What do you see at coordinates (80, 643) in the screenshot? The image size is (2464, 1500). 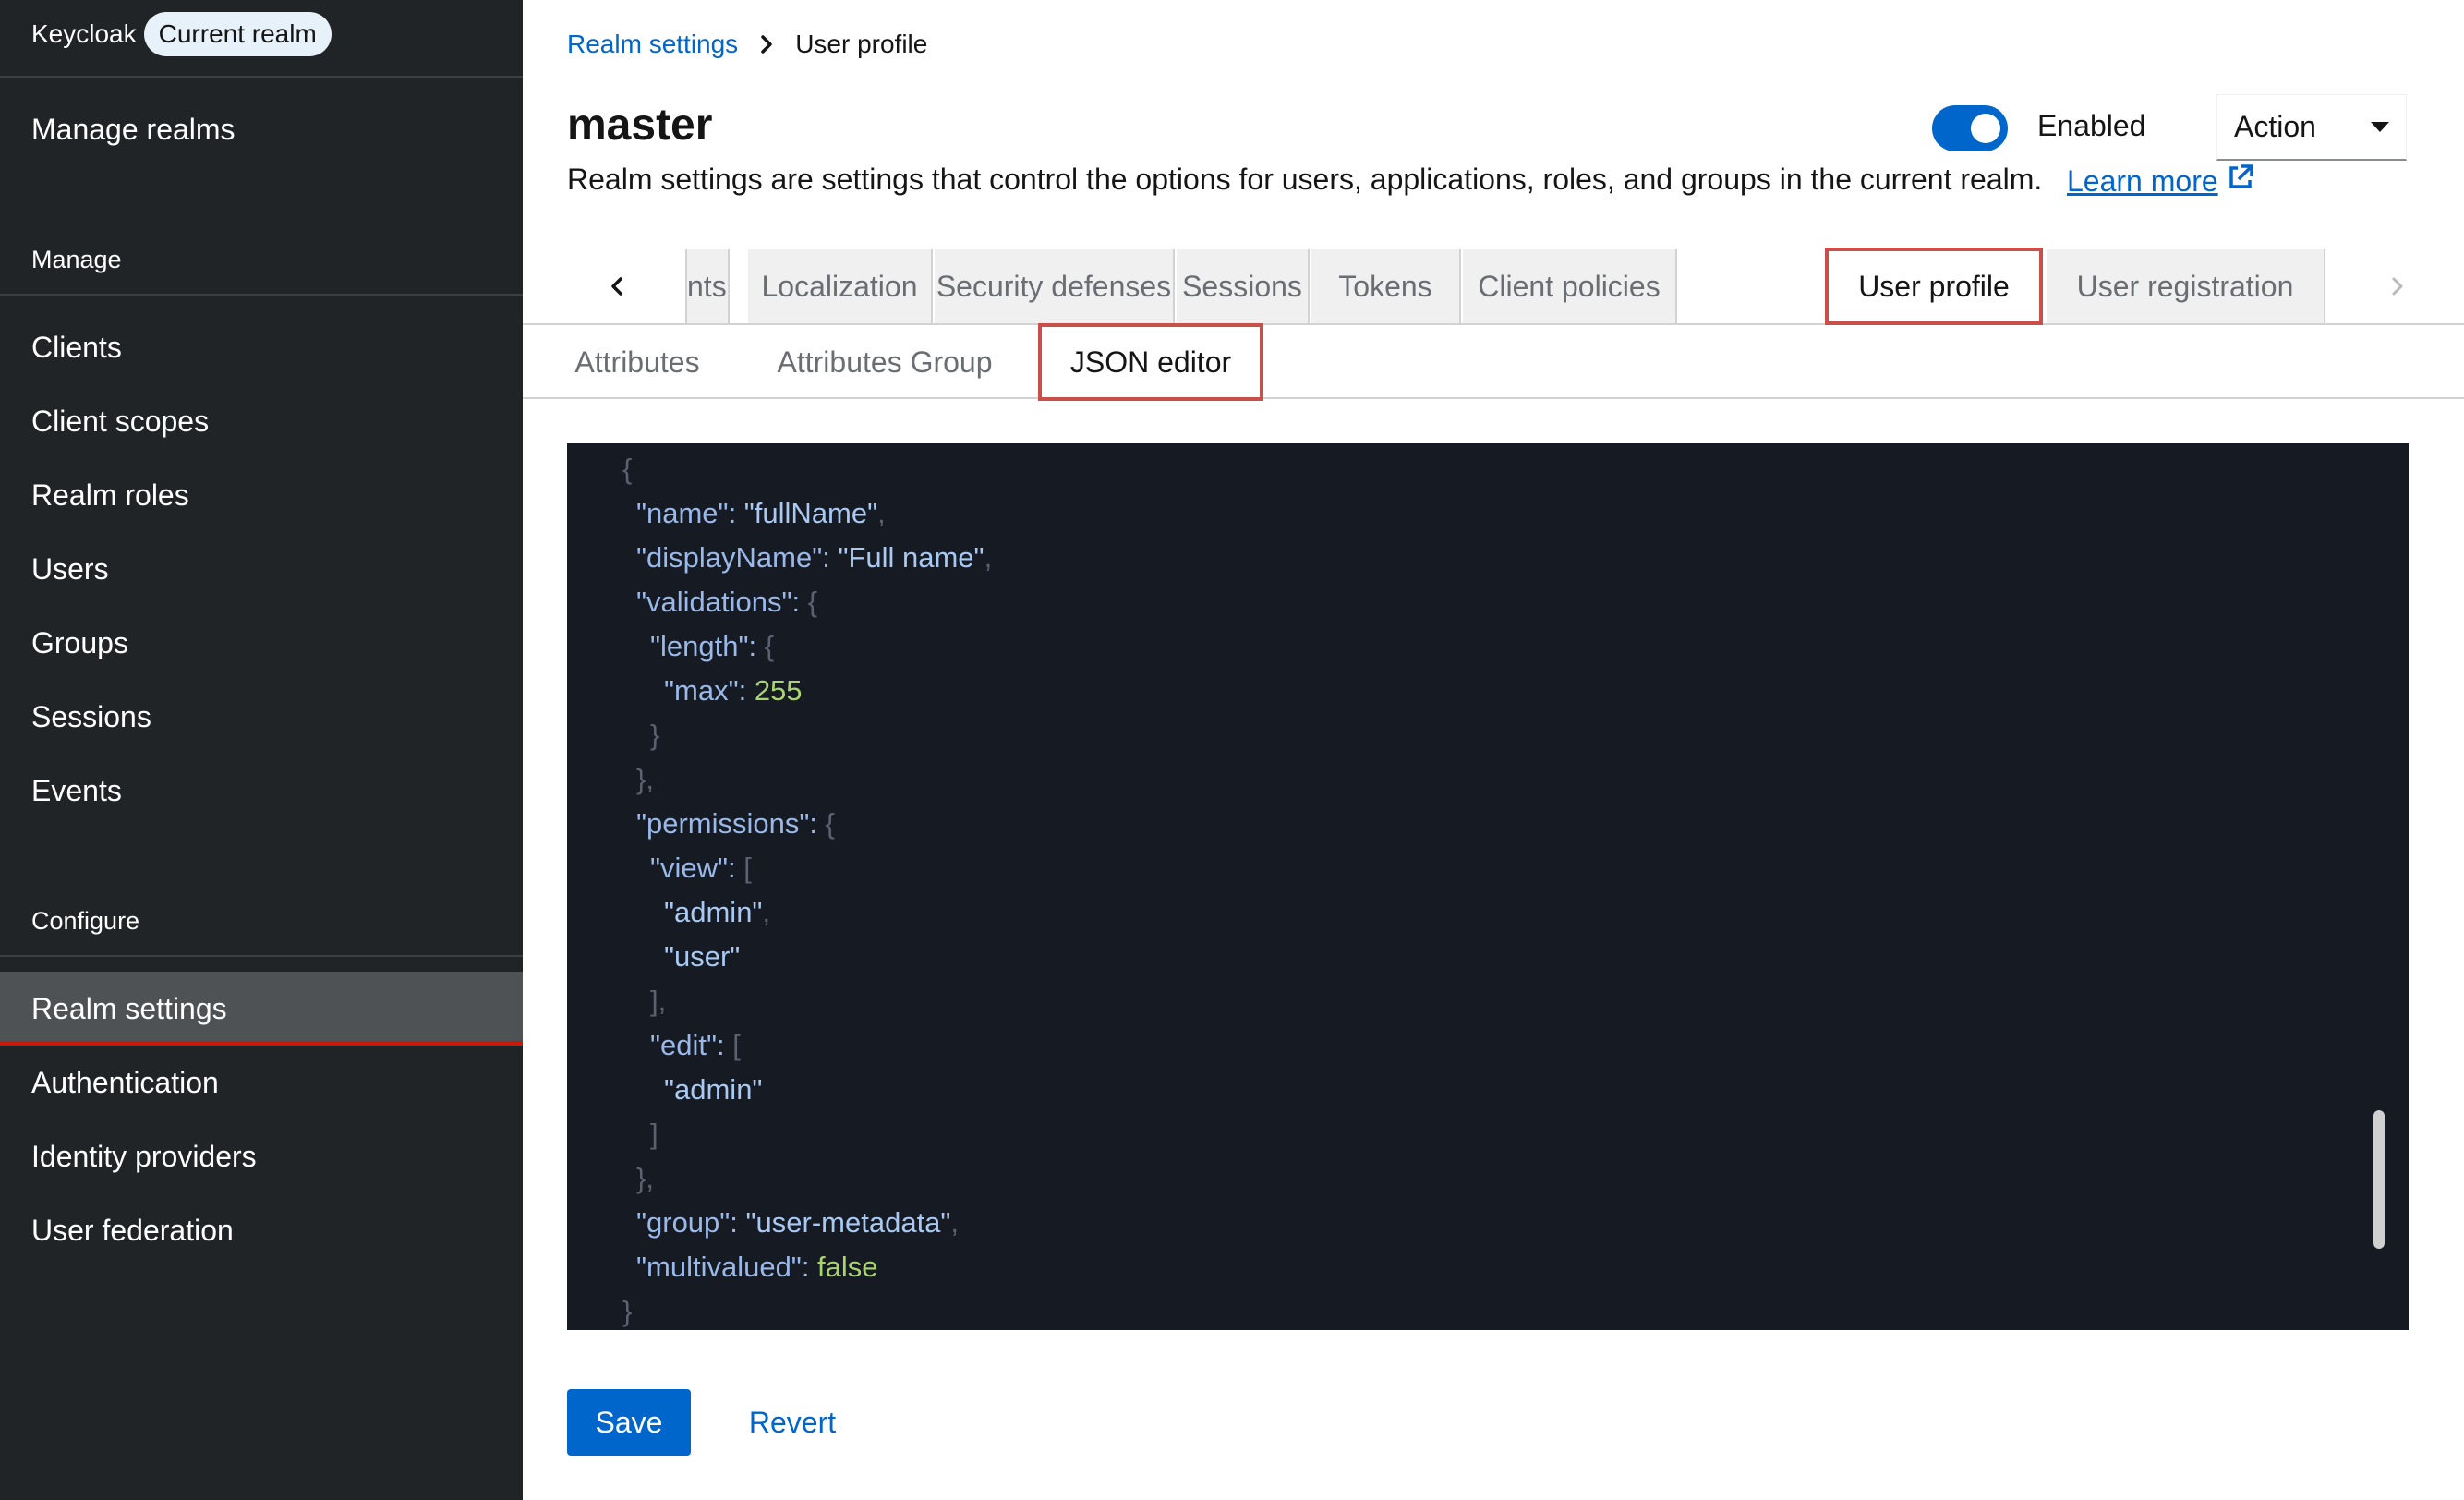 I see `sidebar-item-groups: Groups` at bounding box center [80, 643].